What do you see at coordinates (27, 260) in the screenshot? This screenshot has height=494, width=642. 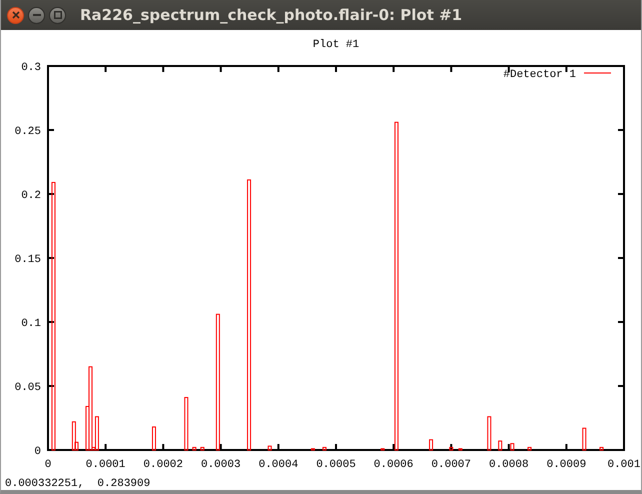 I see `axis-tick-label: 0.15` at bounding box center [27, 260].